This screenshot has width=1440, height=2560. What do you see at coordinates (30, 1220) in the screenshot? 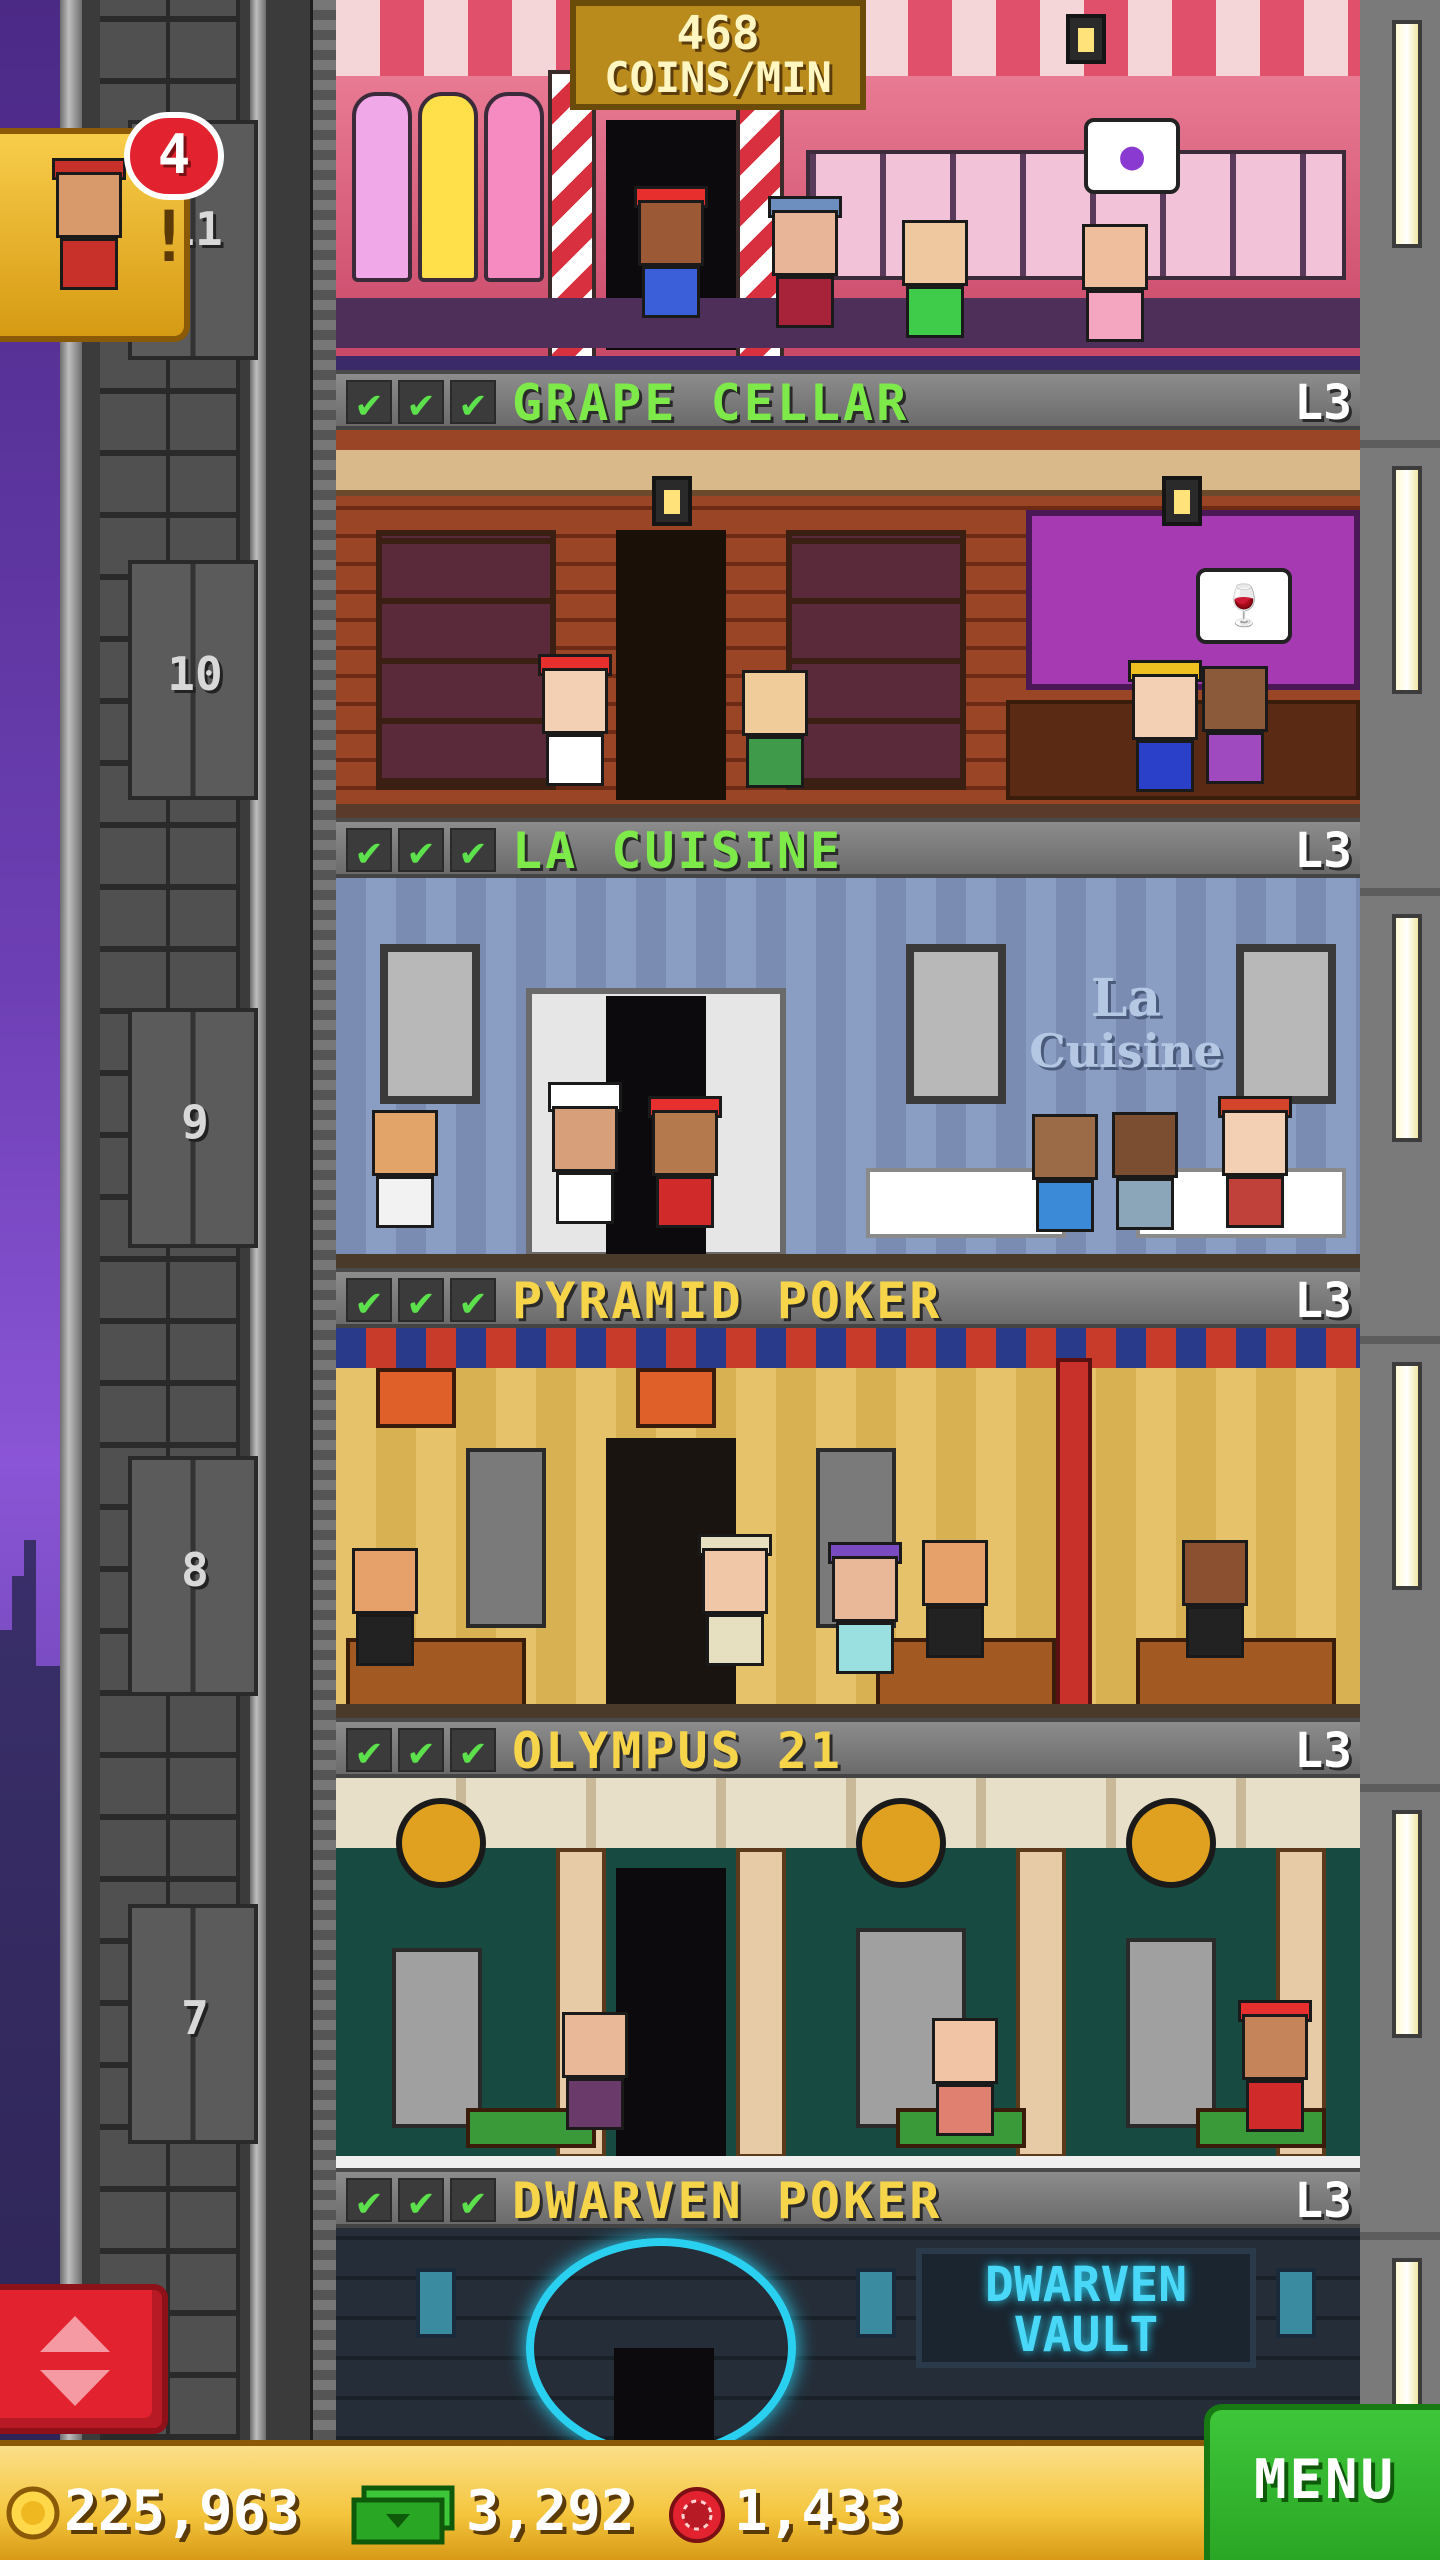
I see `night-sky` at bounding box center [30, 1220].